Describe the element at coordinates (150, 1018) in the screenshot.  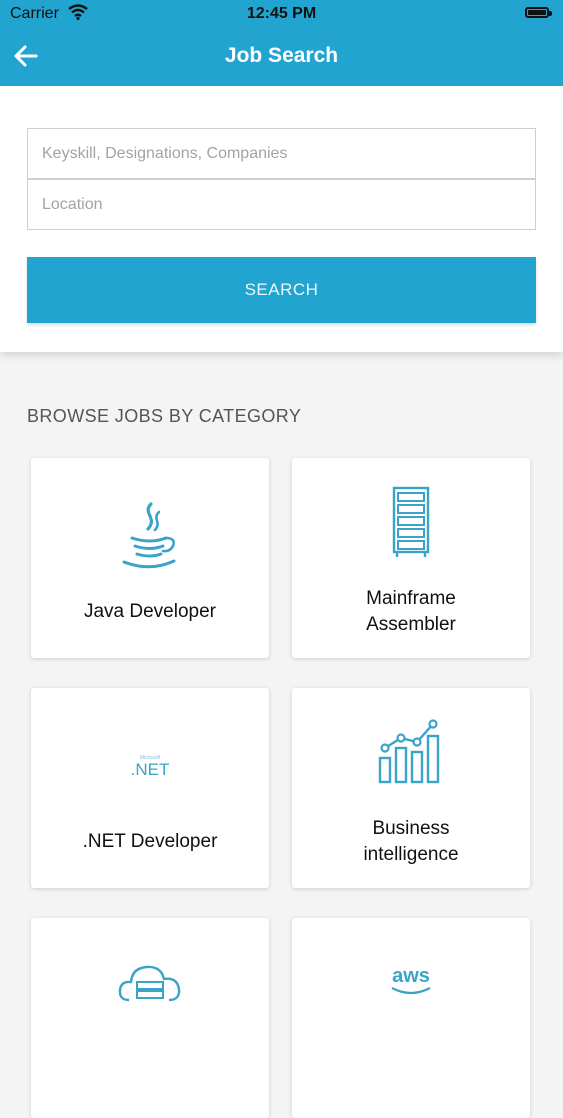
I see `category-card-cloud` at that location.